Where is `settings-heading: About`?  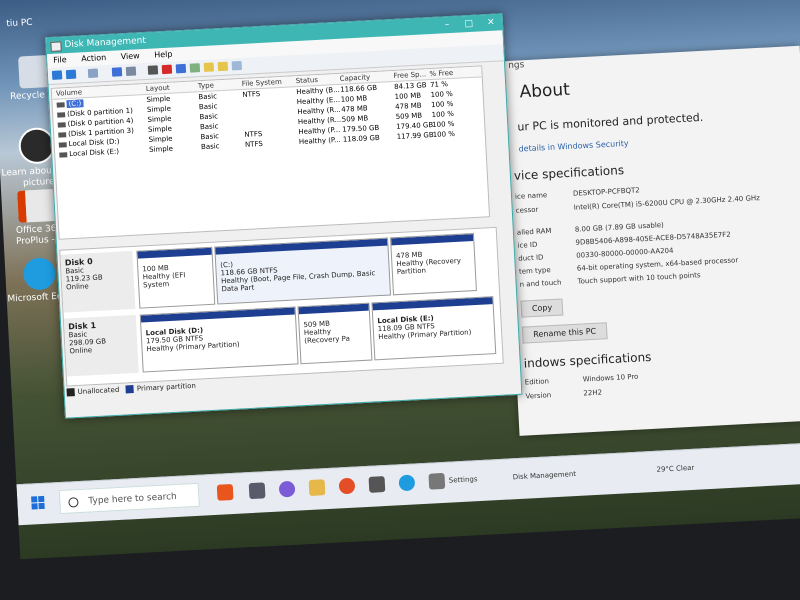 settings-heading: About is located at coordinates (545, 91).